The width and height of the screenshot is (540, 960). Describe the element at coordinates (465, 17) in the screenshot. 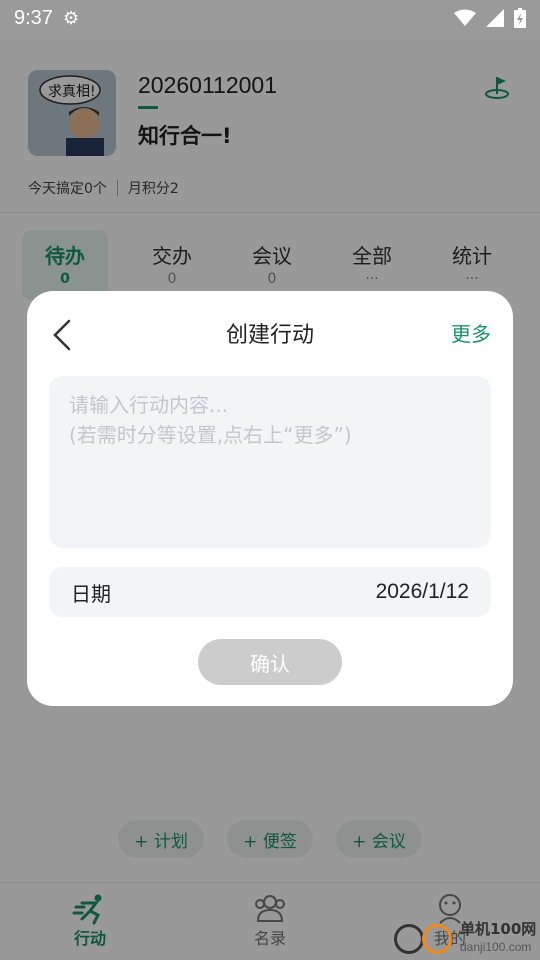

I see `wifi-icon` at that location.